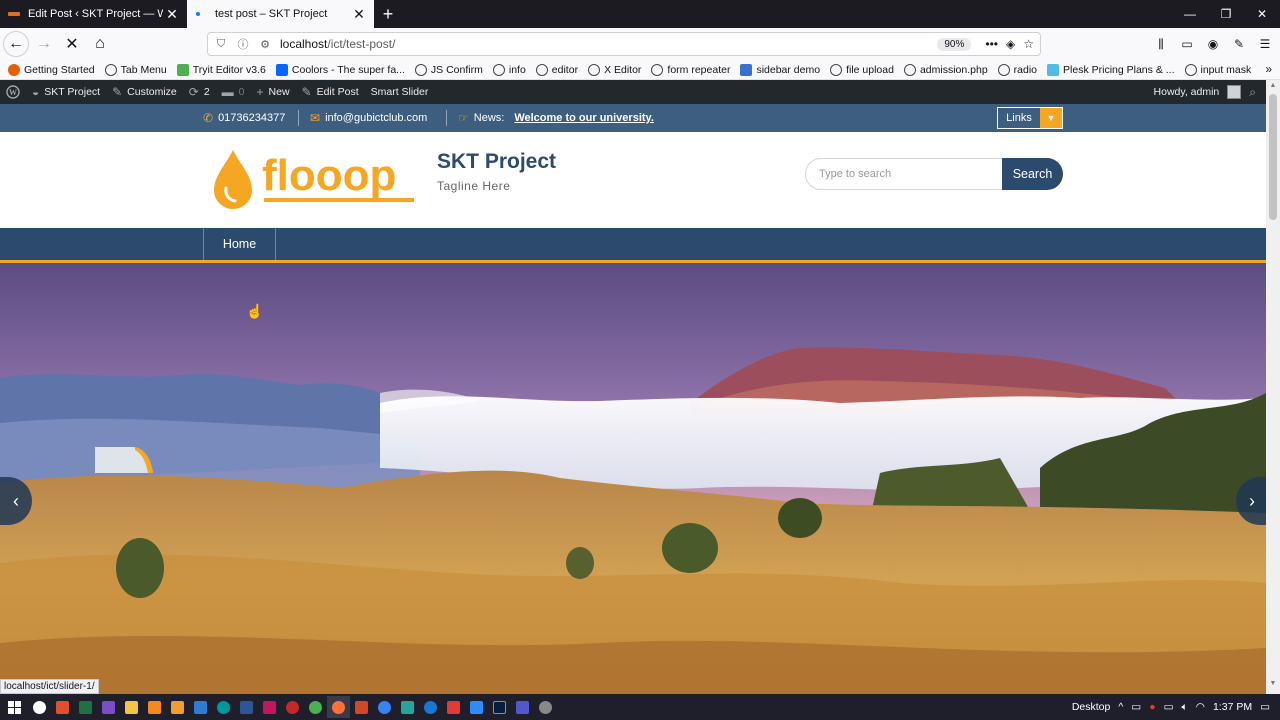 The image size is (1280, 720). Describe the element at coordinates (315, 707) in the screenshot. I see `chrome-icon` at that location.